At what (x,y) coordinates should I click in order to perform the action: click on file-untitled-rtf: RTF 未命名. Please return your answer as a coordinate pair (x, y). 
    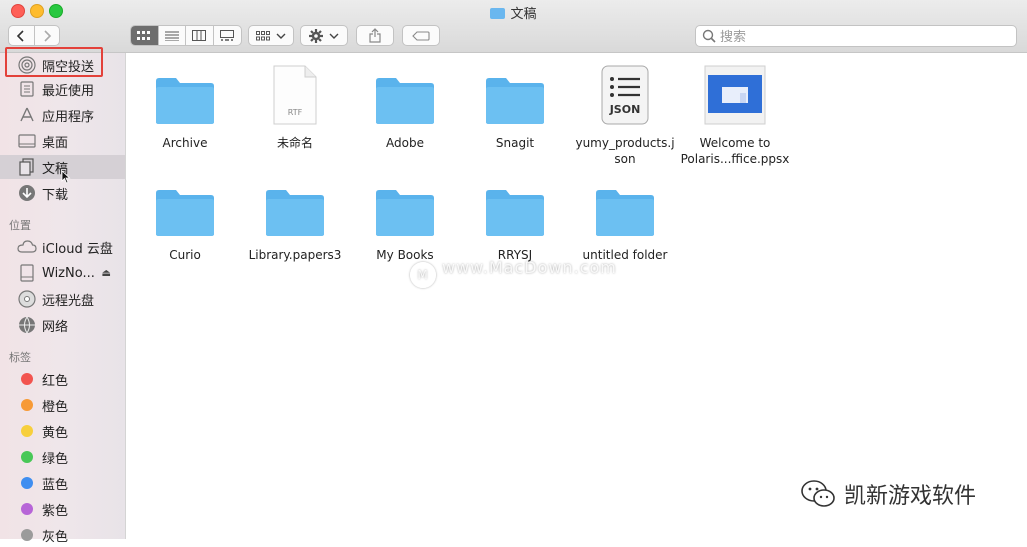
    Looking at the image, I should click on (295, 106).